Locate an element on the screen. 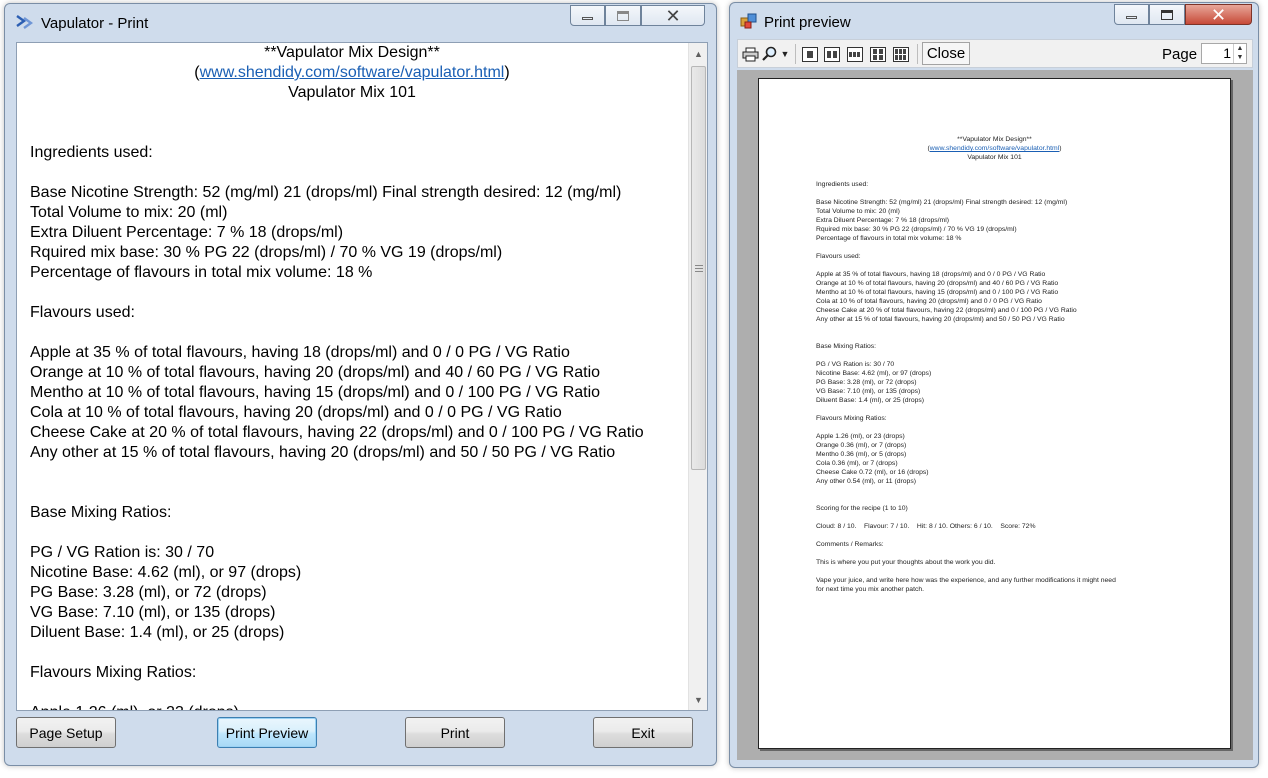  minimize-button is located at coordinates (587, 15).